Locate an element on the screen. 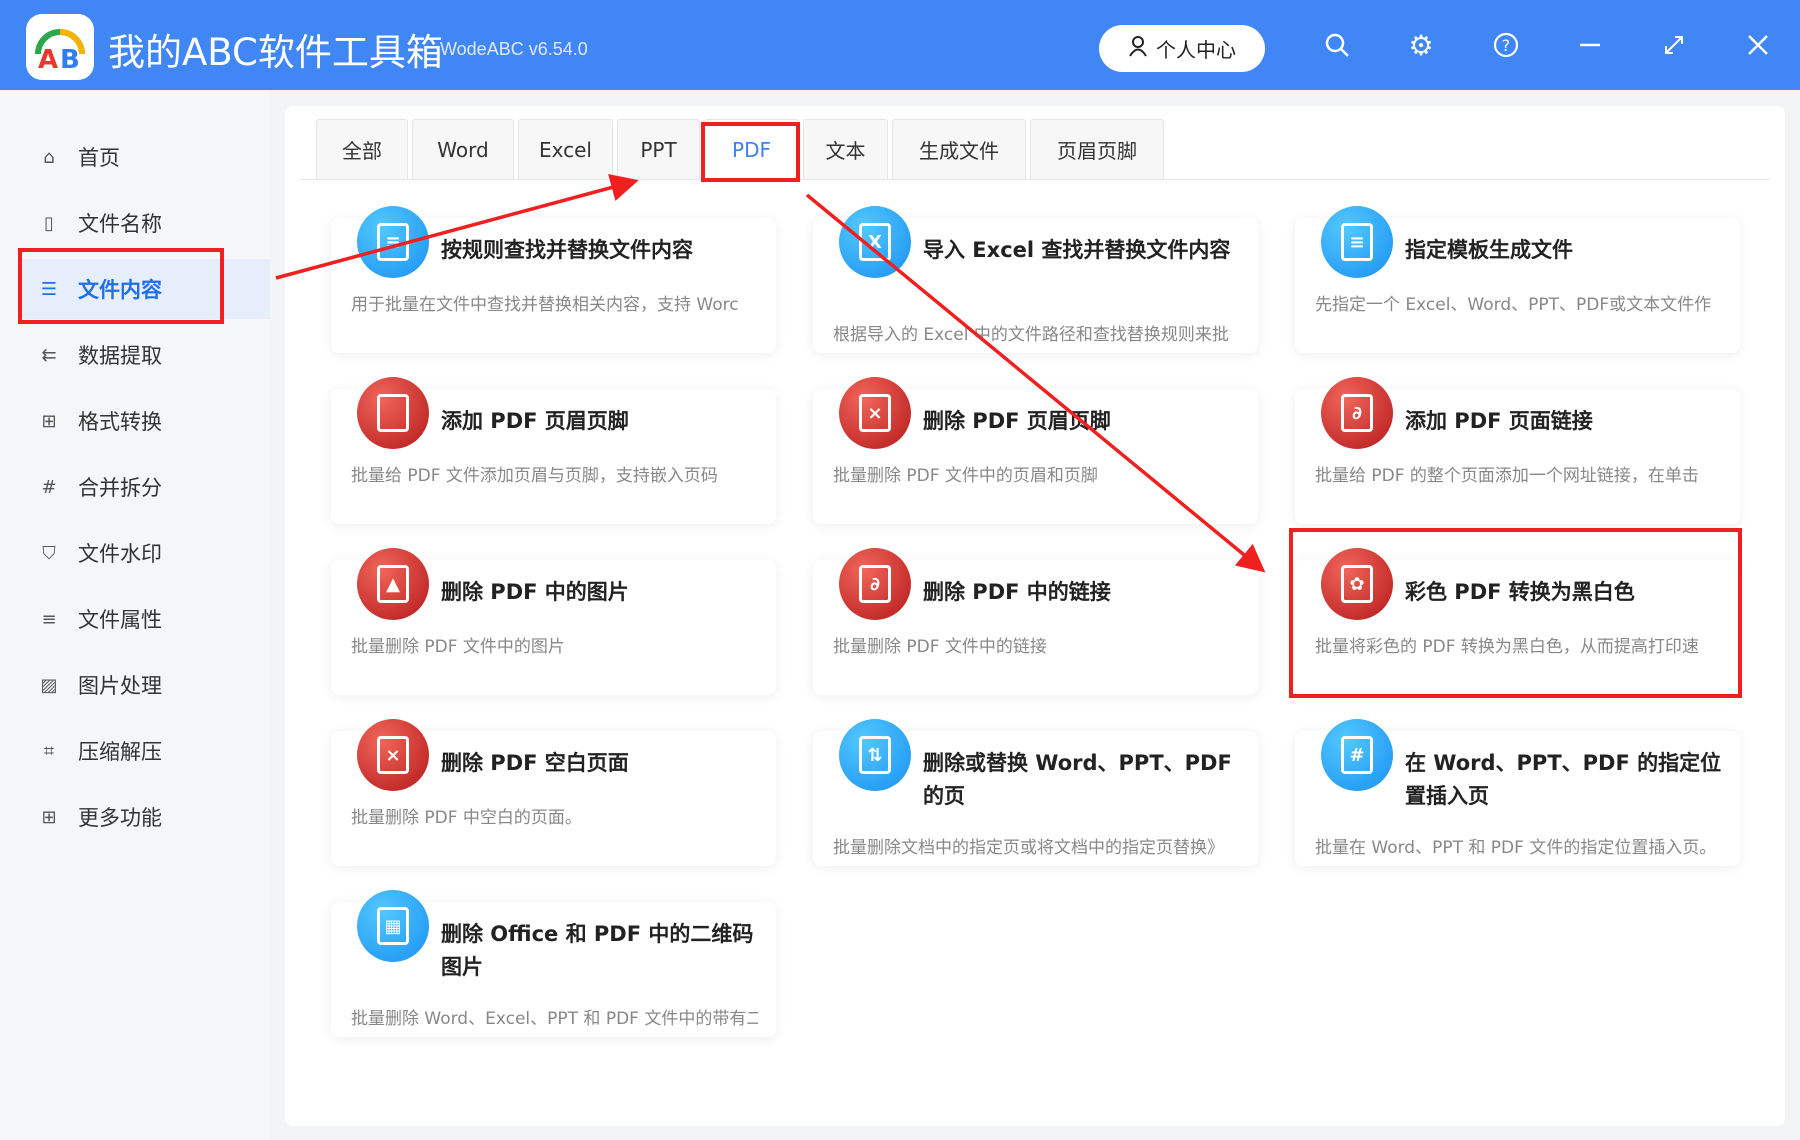  tool-card: ∂ 添加 PDF 页面链接 批量给 PDF 的整个页面添加一个网址链接，在单击 is located at coordinates (1517, 450).